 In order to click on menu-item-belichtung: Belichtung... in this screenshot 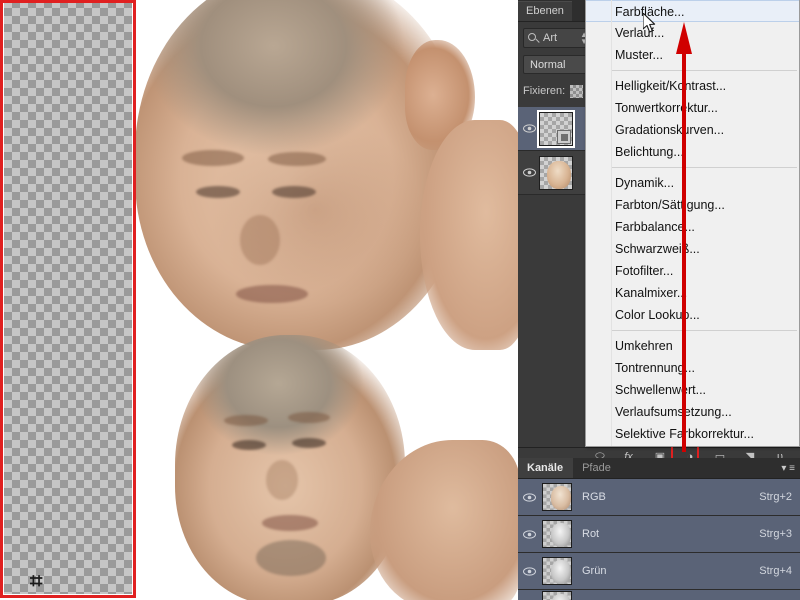, I will do `click(692, 152)`.